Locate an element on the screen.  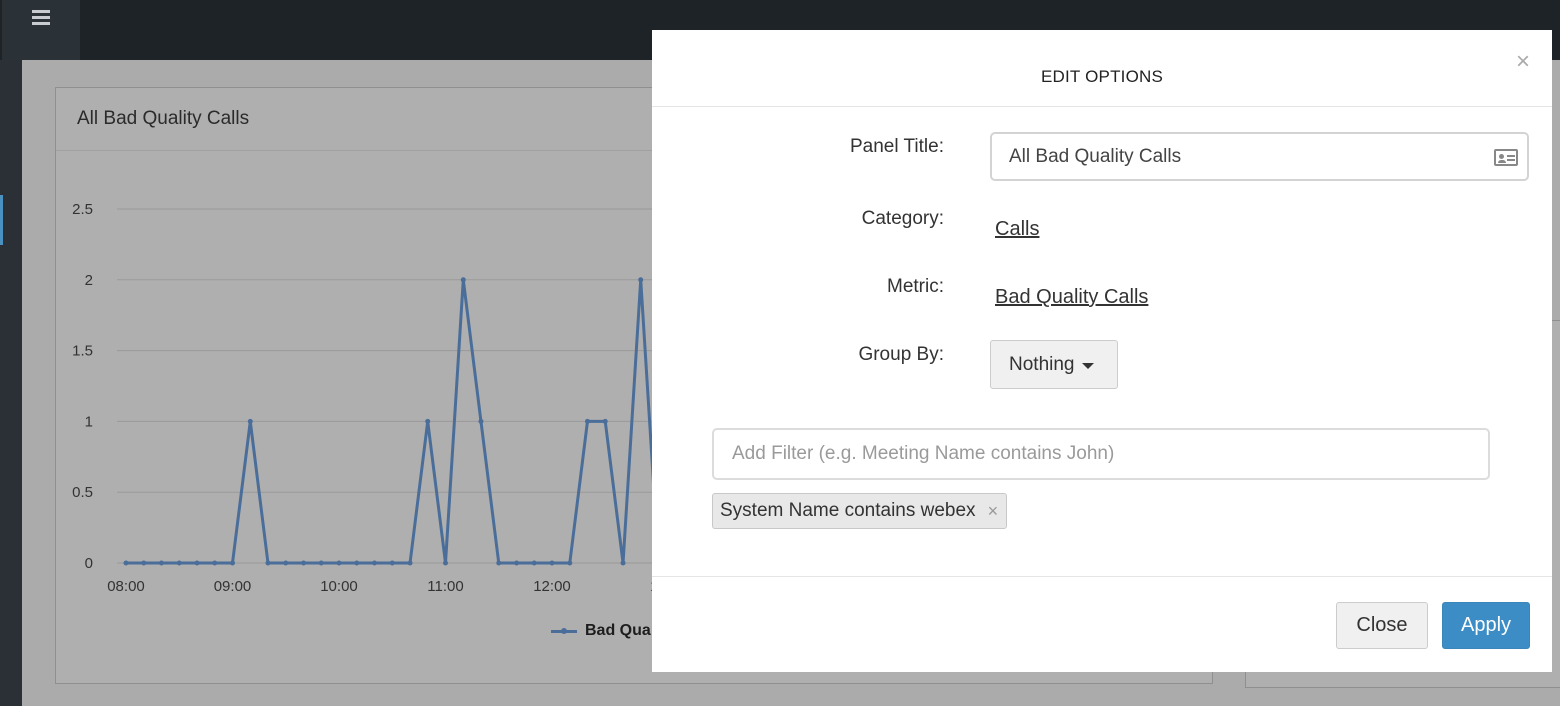
close-icon: × is located at coordinates (1523, 62).